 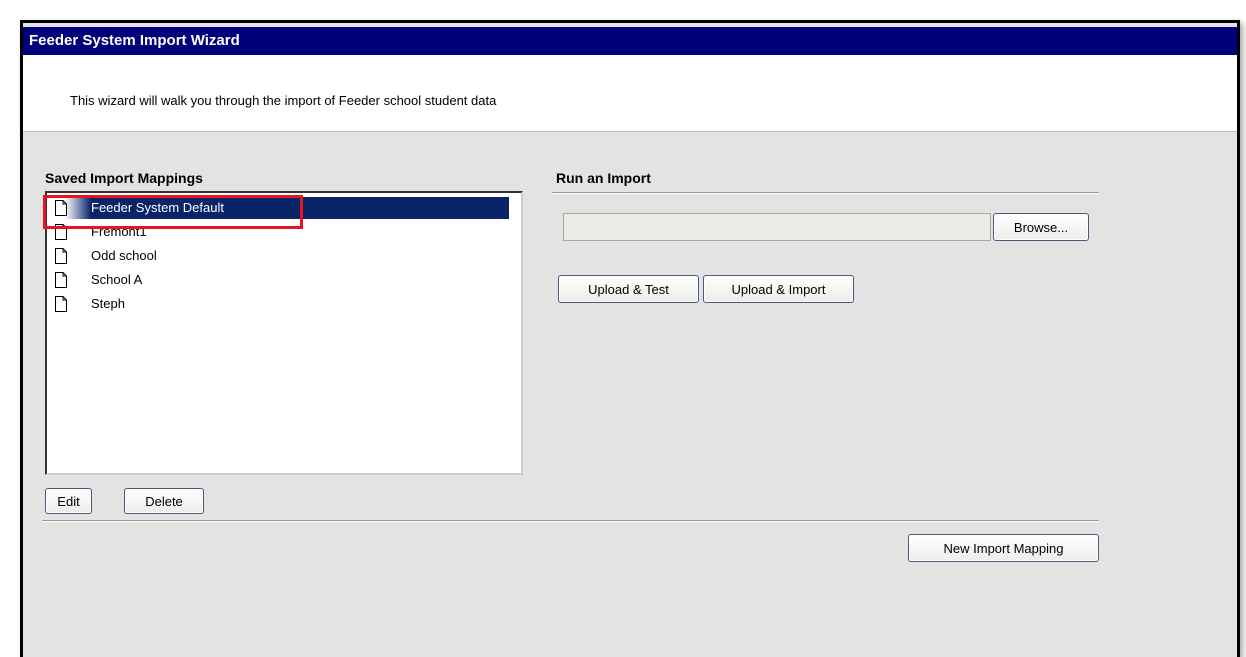 I want to click on file-path-input, so click(x=777, y=227).